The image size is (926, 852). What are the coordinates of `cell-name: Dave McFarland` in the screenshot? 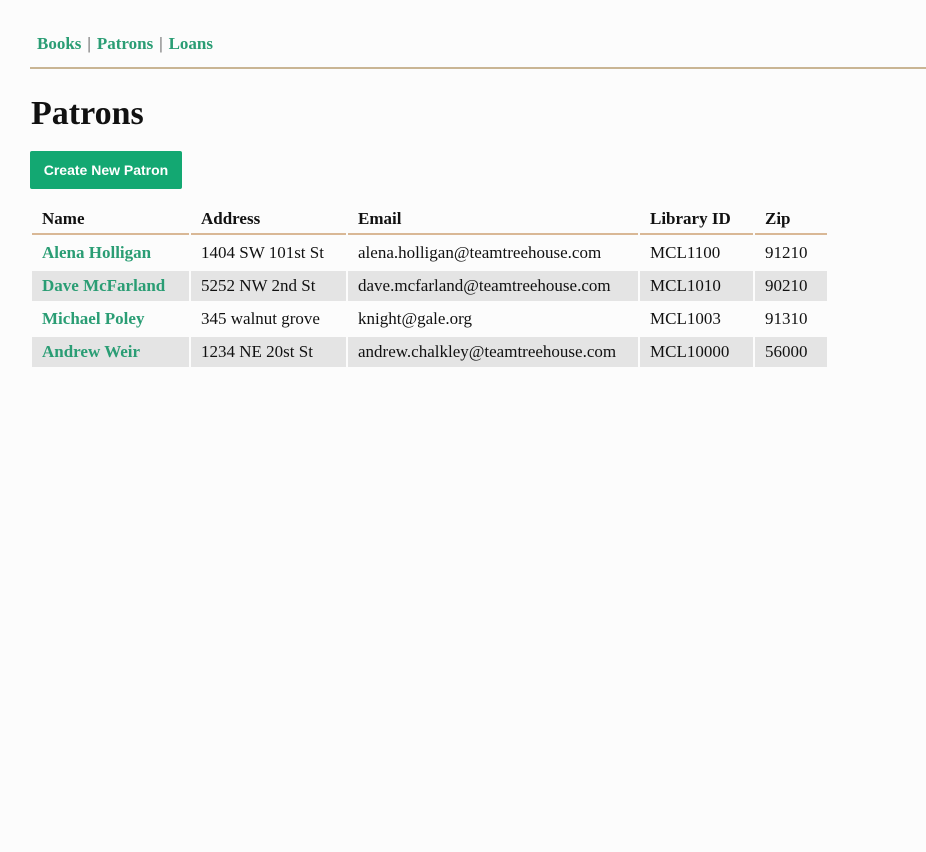 It's located at (110, 286).